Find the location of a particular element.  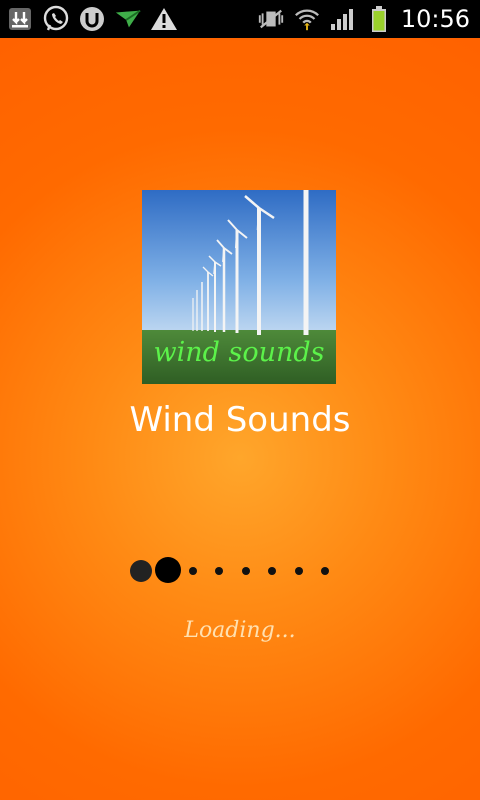

utorrent-icon is located at coordinates (92, 19).